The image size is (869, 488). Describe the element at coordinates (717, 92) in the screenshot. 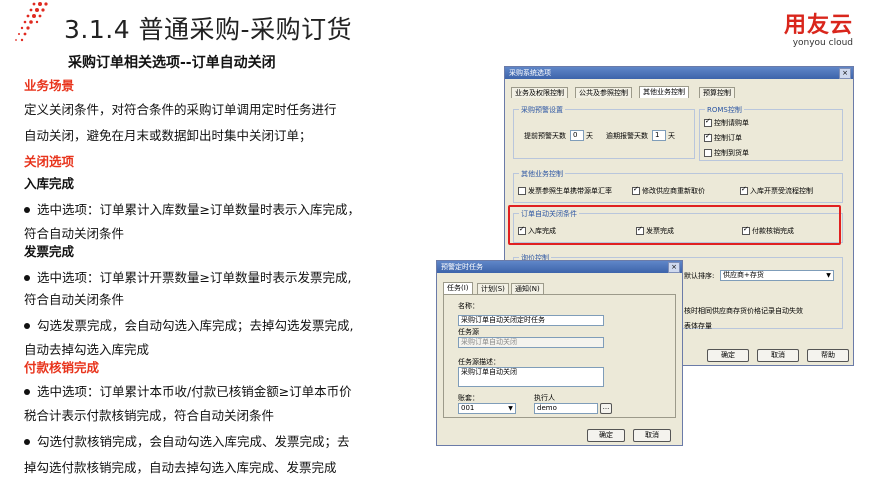

I see `tab-budget: 预算控制` at that location.